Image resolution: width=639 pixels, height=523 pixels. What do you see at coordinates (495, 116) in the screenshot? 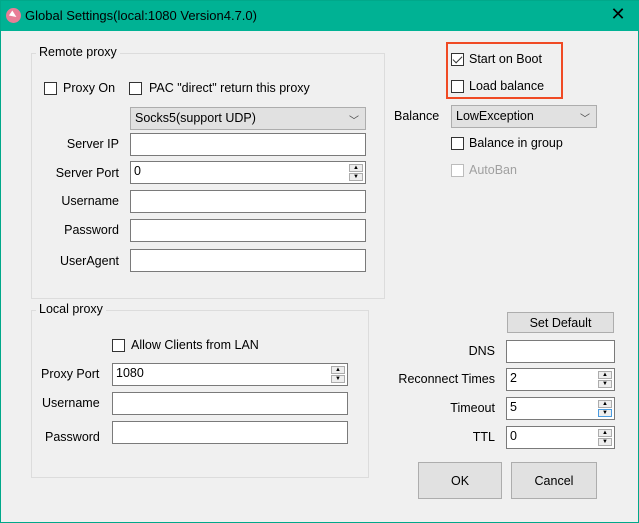
I see `balance-value: LowException` at bounding box center [495, 116].